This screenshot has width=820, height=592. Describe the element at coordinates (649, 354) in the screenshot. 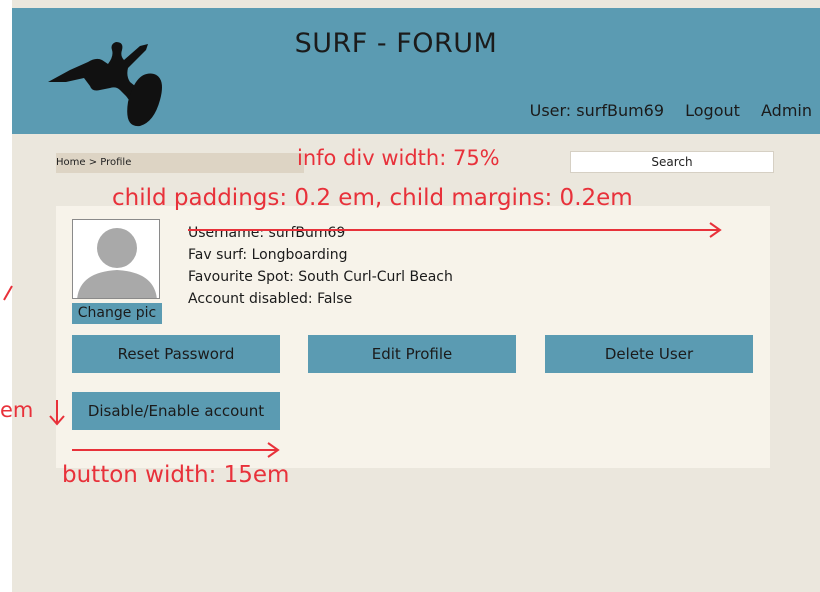

I see `delete-user-button: Delete User` at that location.